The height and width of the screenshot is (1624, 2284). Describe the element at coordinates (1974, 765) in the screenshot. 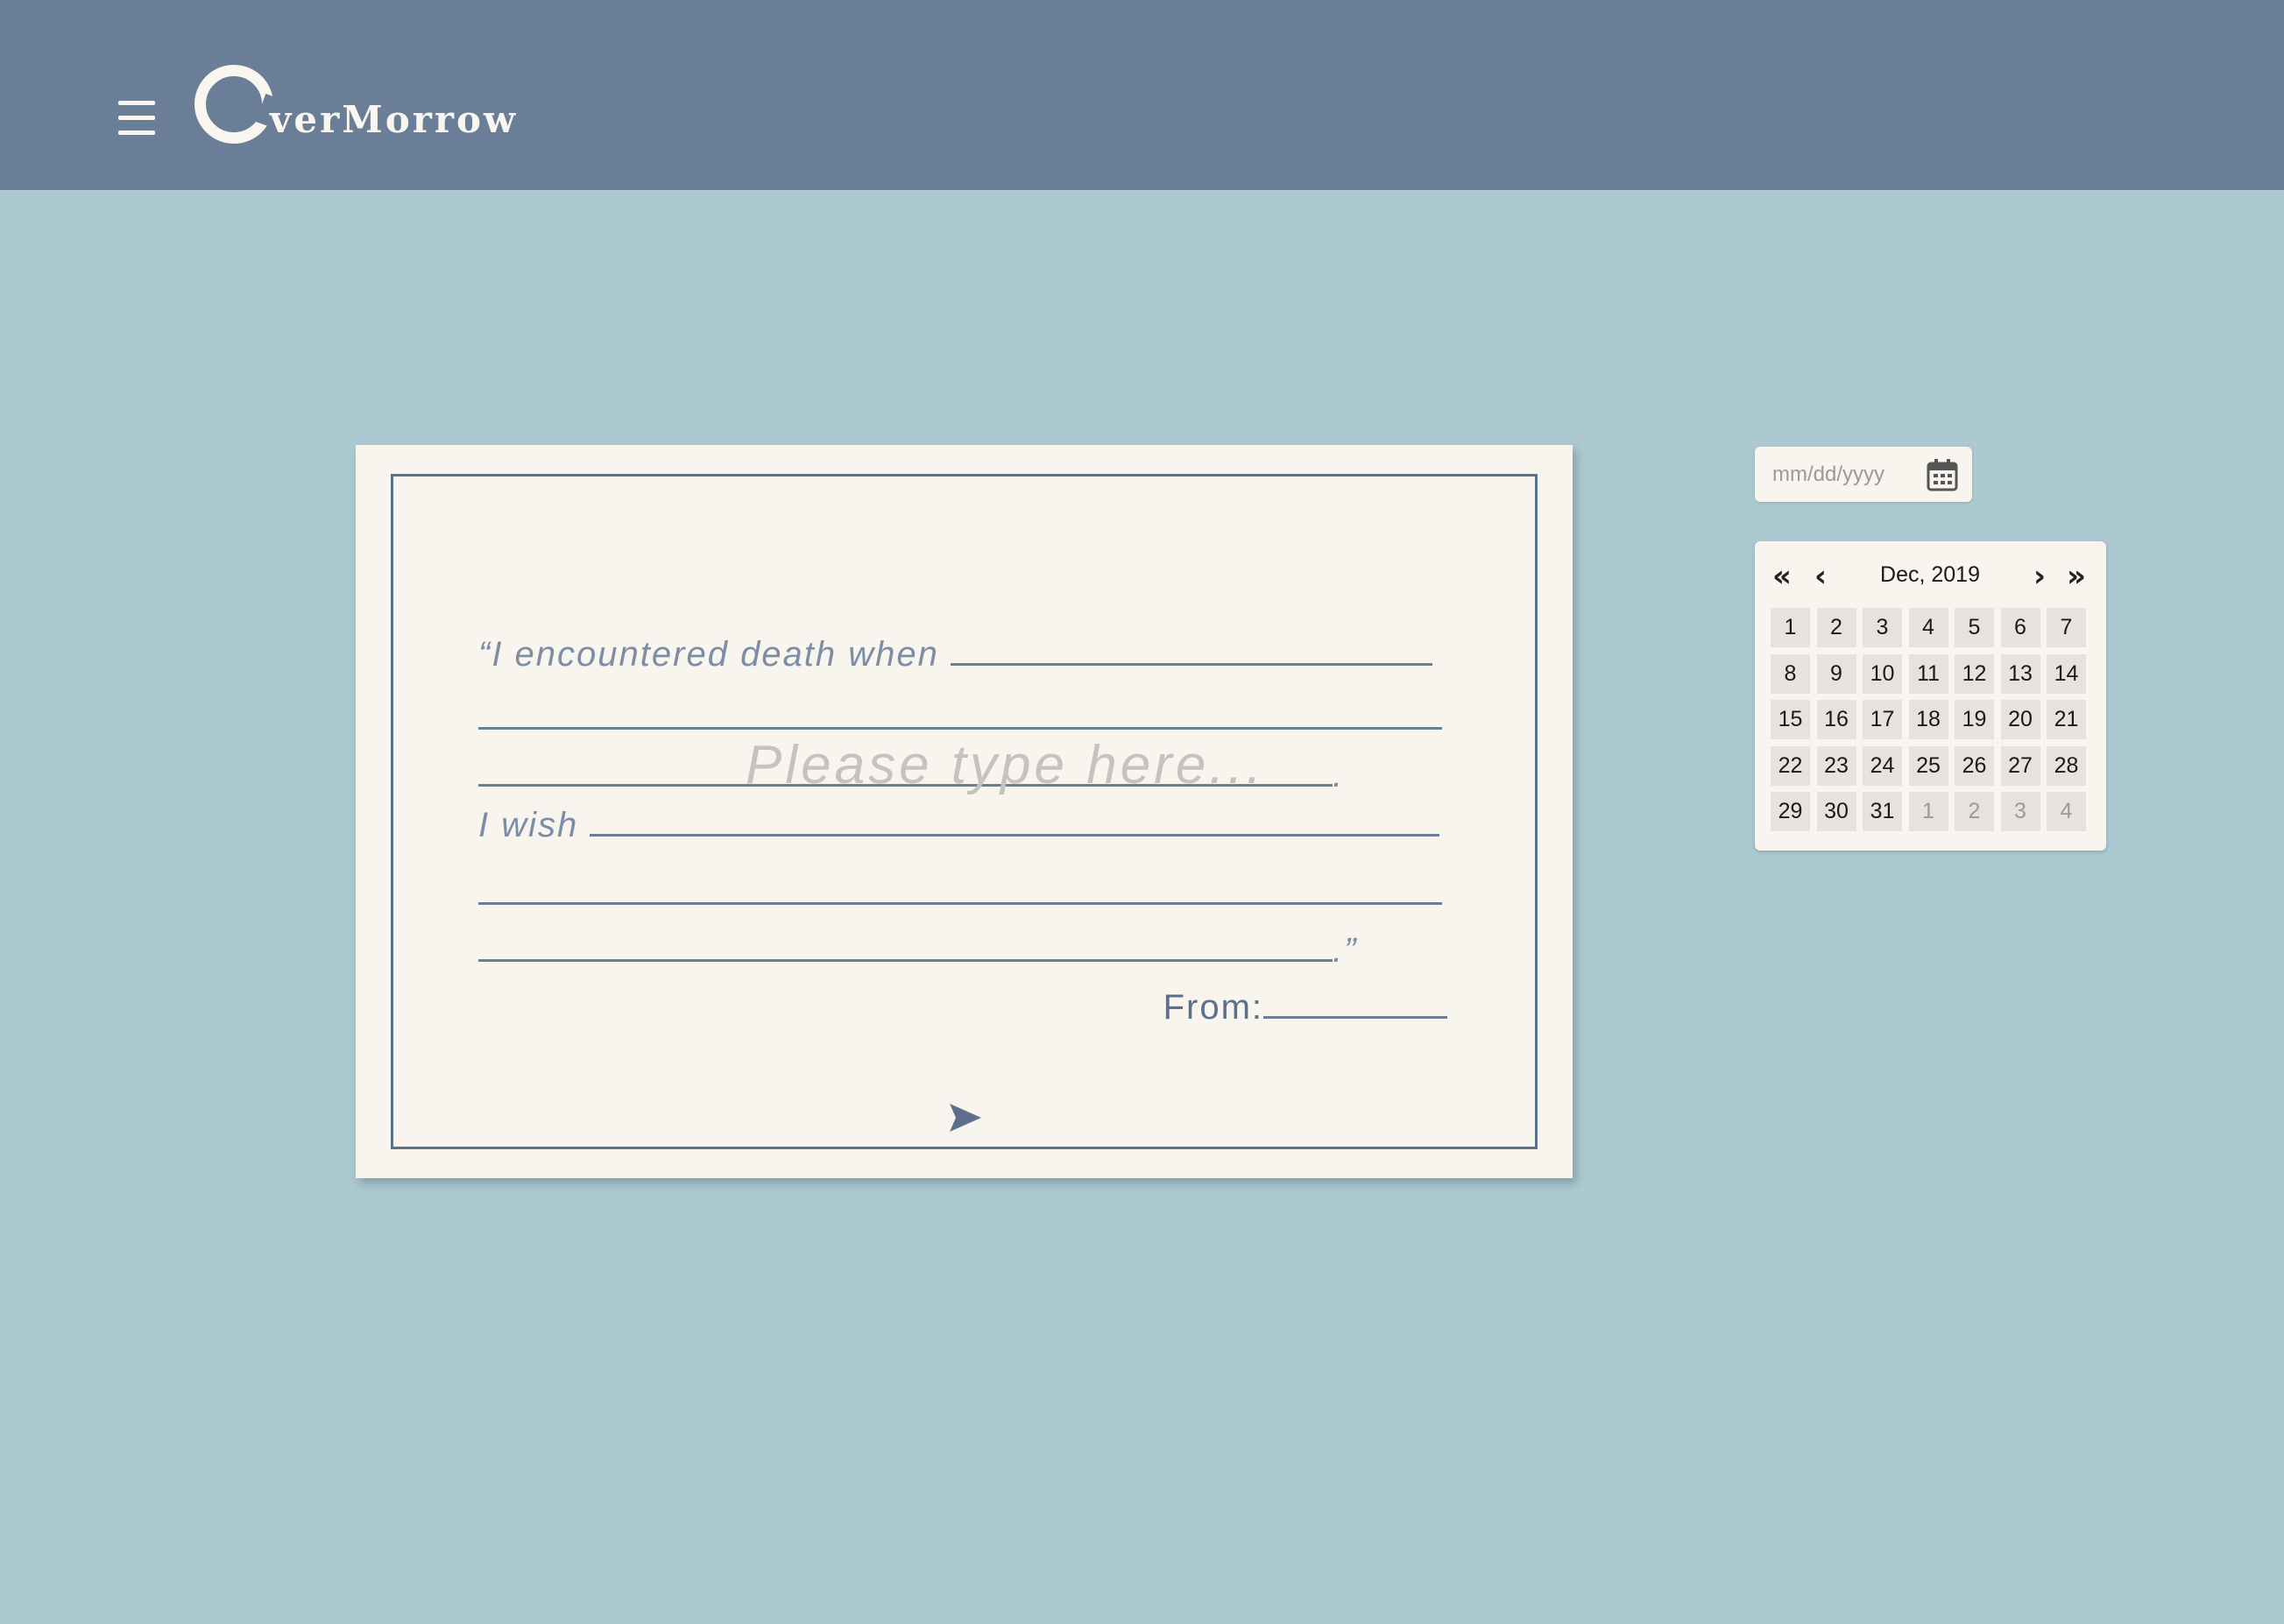

I see `calendar-day: 26` at that location.